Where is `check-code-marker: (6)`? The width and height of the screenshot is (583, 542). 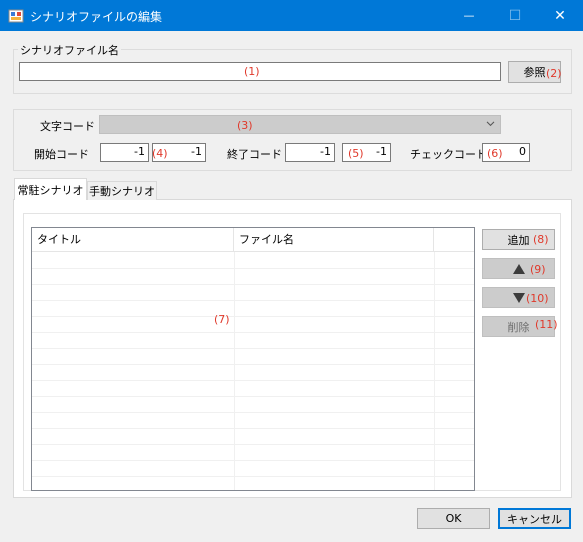 check-code-marker: (6) is located at coordinates (495, 153).